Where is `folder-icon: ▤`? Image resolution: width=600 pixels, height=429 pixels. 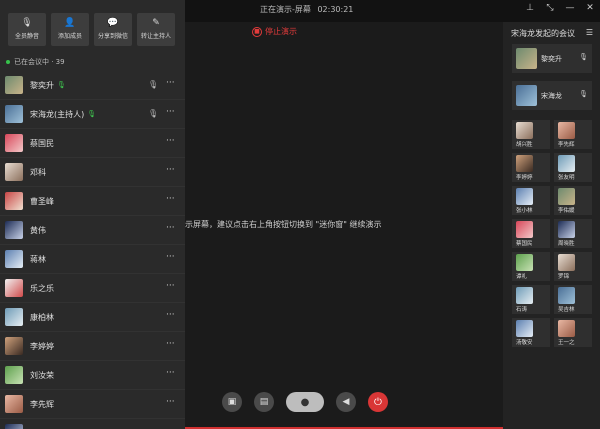 folder-icon: ▤ is located at coordinates (264, 402).